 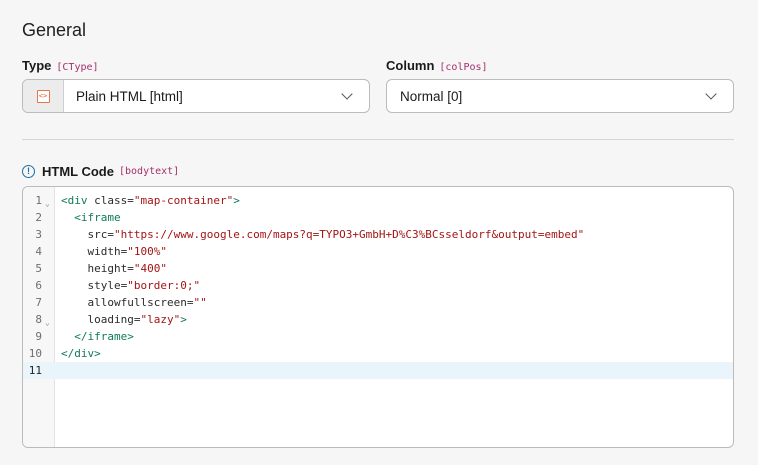 I want to click on code-token: <iframe, so click(x=97, y=217).